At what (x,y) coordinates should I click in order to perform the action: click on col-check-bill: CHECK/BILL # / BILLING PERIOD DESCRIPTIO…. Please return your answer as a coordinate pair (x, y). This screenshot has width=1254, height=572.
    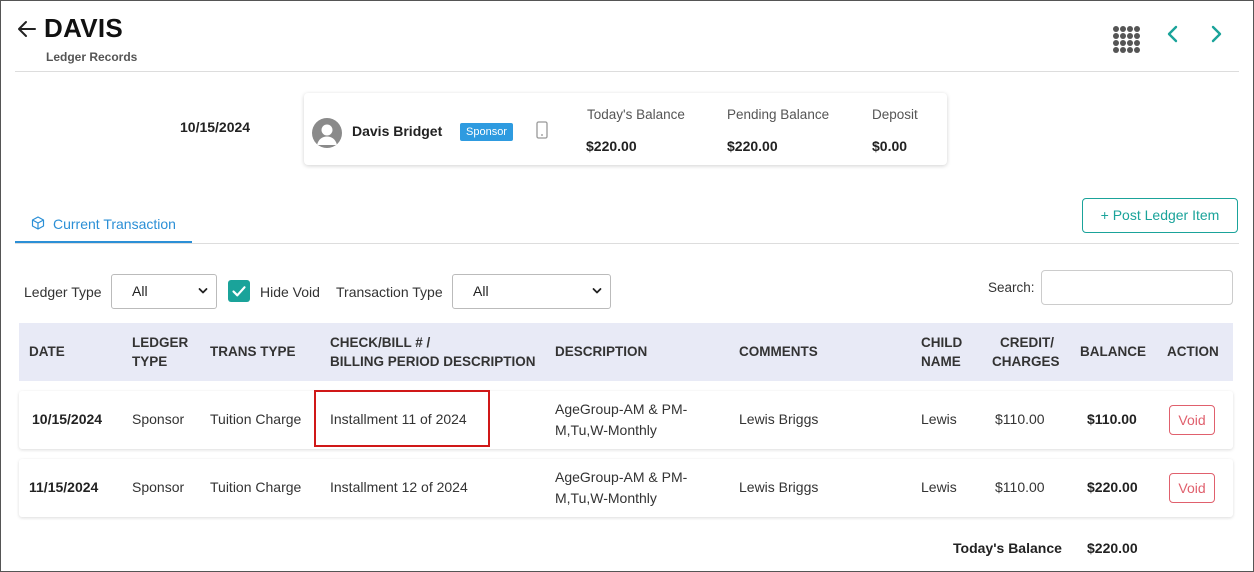
    Looking at the image, I should click on (433, 352).